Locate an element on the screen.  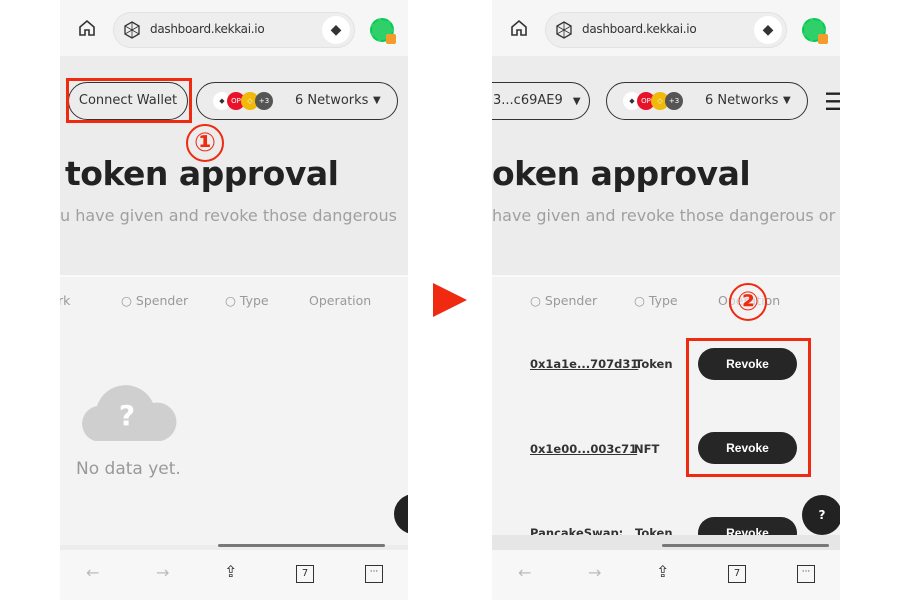
column-operation: Operation is located at coordinates (340, 300).